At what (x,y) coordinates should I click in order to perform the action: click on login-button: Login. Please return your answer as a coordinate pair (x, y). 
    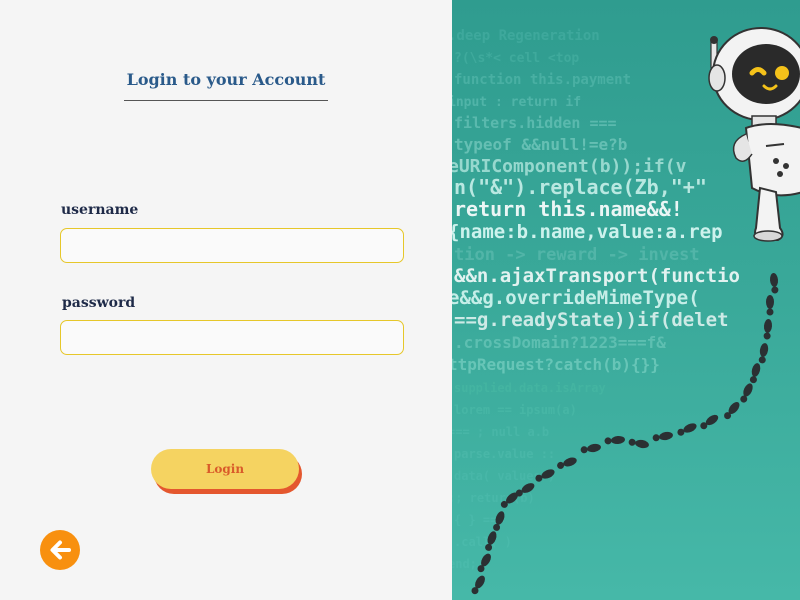
    Looking at the image, I should click on (225, 469).